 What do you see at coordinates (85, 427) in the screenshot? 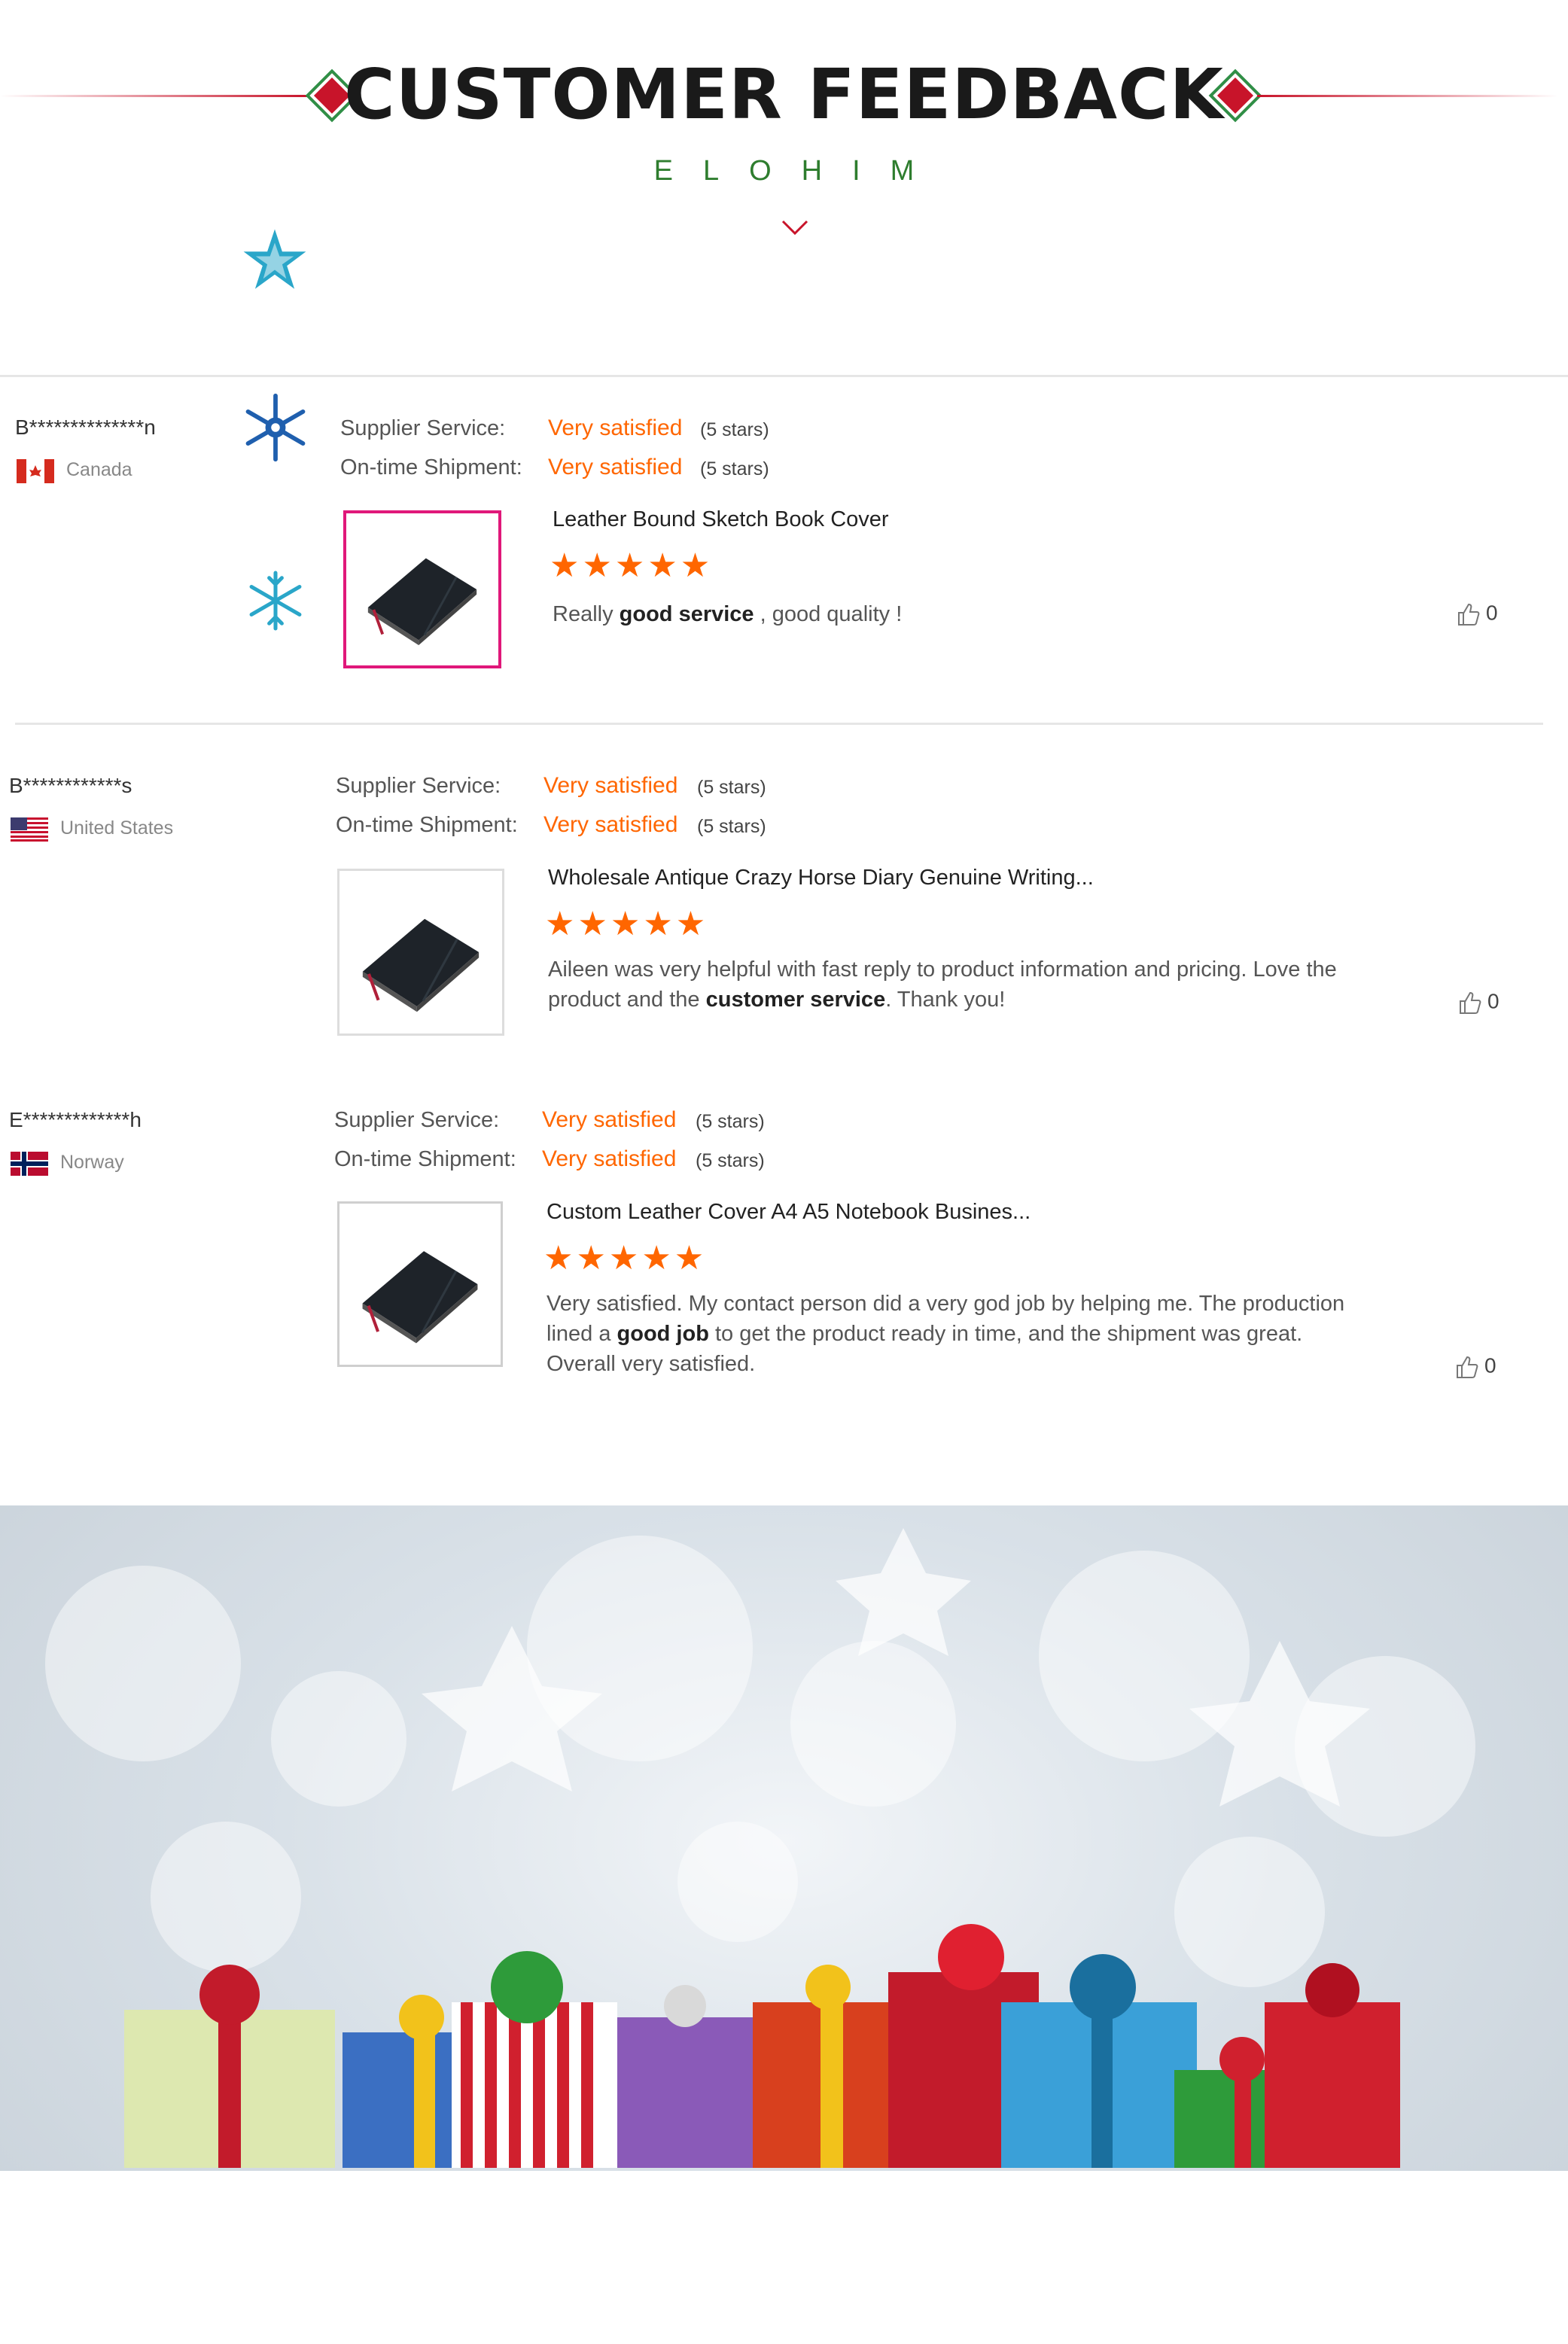
I see `reviewer-name: B**************n` at bounding box center [85, 427].